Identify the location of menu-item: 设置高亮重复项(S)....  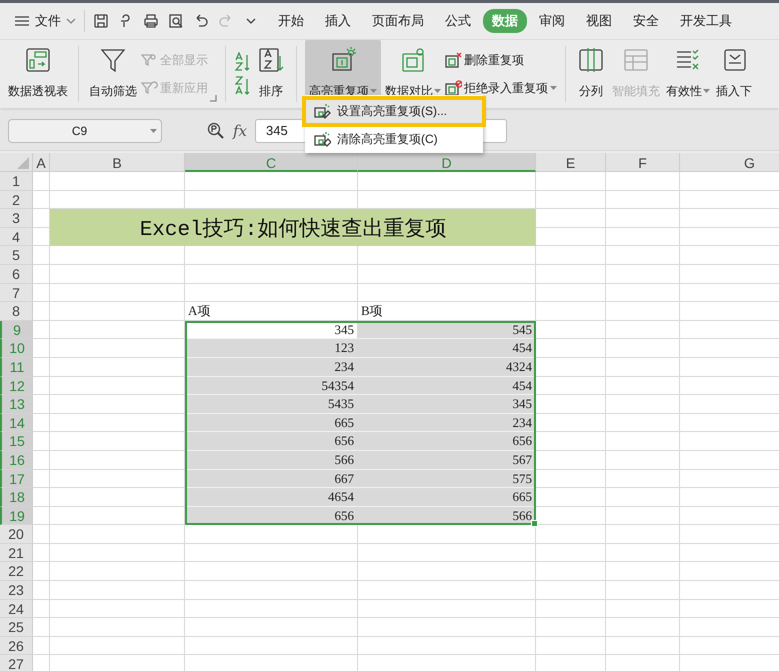
(394, 111).